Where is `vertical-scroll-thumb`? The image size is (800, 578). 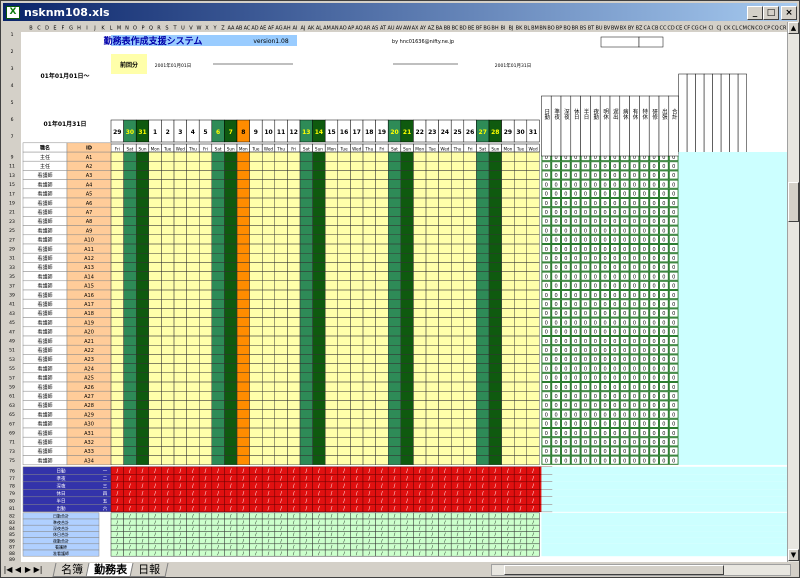 vertical-scroll-thumb is located at coordinates (793, 202).